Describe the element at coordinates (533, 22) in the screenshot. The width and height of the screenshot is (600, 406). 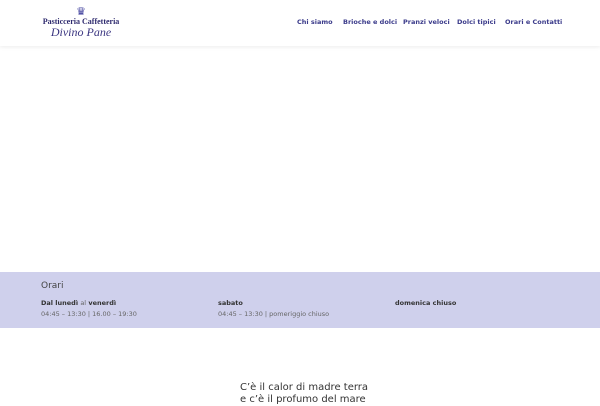
I see `nav-orari-e-contatti: Orari e Contatti` at that location.